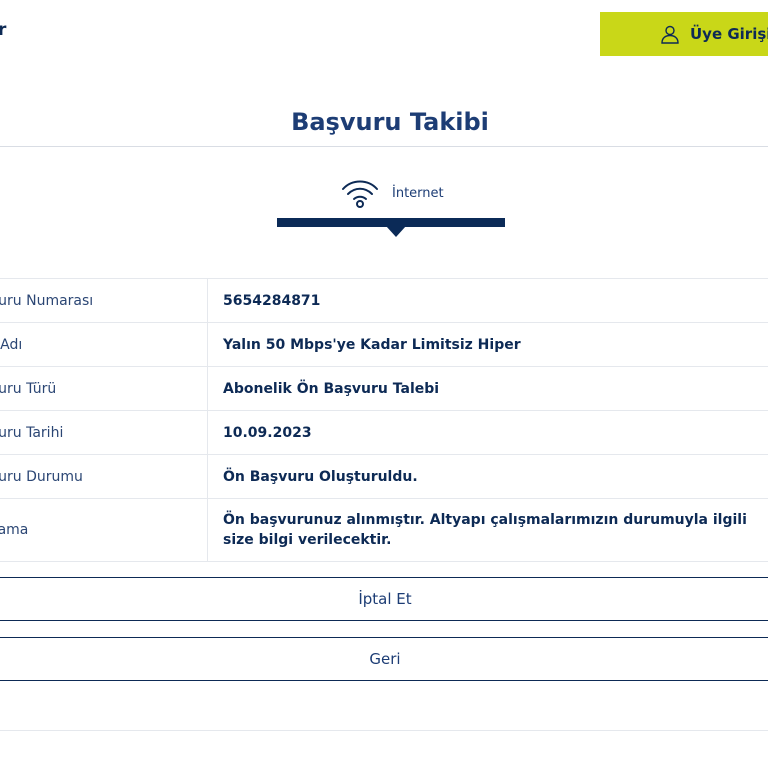  What do you see at coordinates (47, 300) in the screenshot?
I see `detail-label: aşvuru Numarası` at bounding box center [47, 300].